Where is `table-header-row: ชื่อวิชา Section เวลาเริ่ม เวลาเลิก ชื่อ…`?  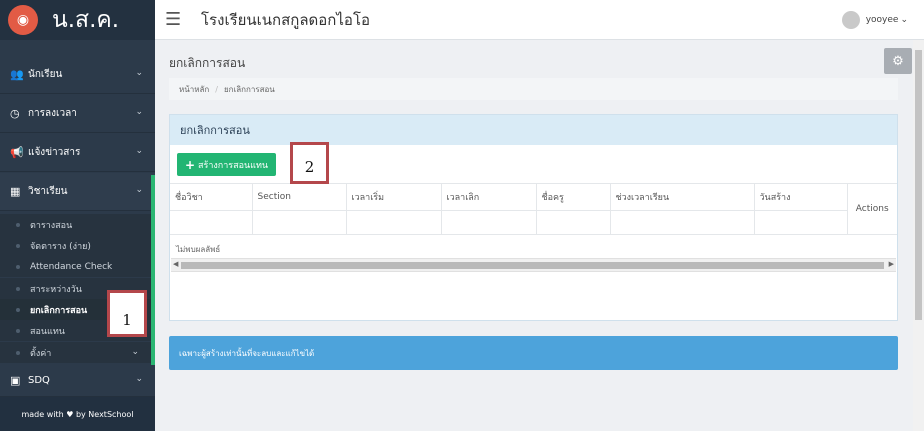 table-header-row: ชื่อวิชา Section เวลาเริ่ม เวลาเลิก ชื่อ… is located at coordinates (533, 209).